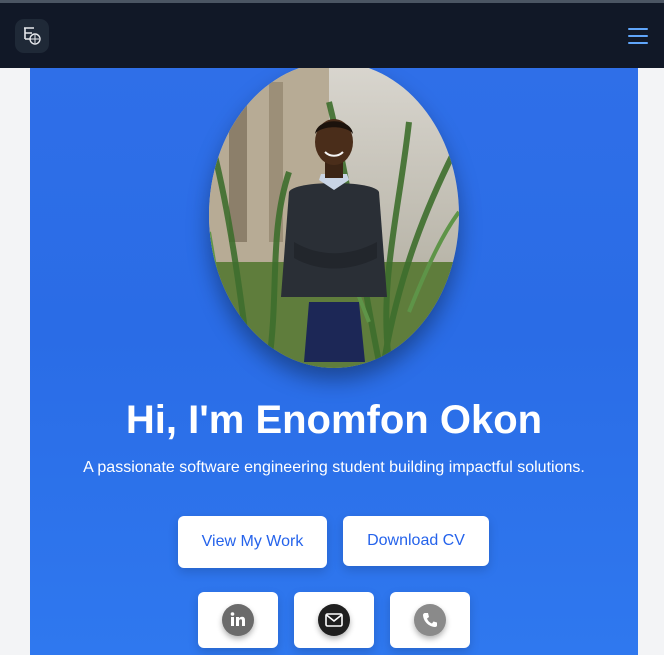 The image size is (664, 655). I want to click on hero-title: Hi, I'm Enomfon Okon, so click(334, 420).